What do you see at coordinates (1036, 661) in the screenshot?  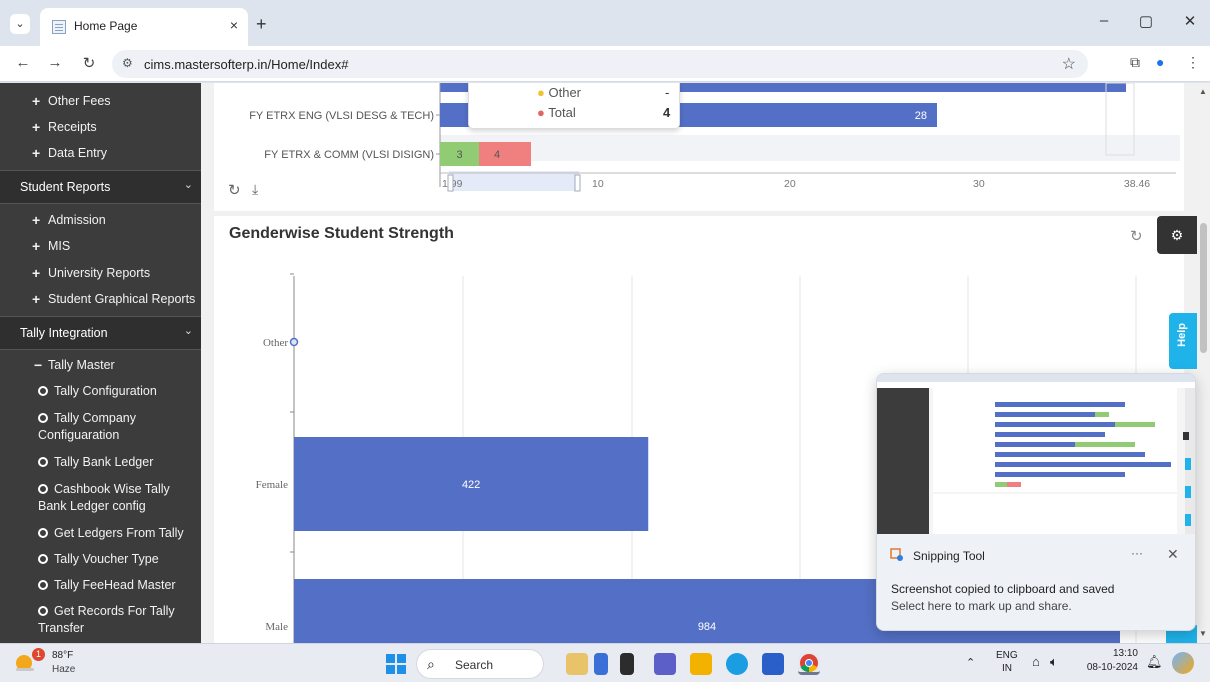 I see `network-icon: ⌂` at bounding box center [1036, 661].